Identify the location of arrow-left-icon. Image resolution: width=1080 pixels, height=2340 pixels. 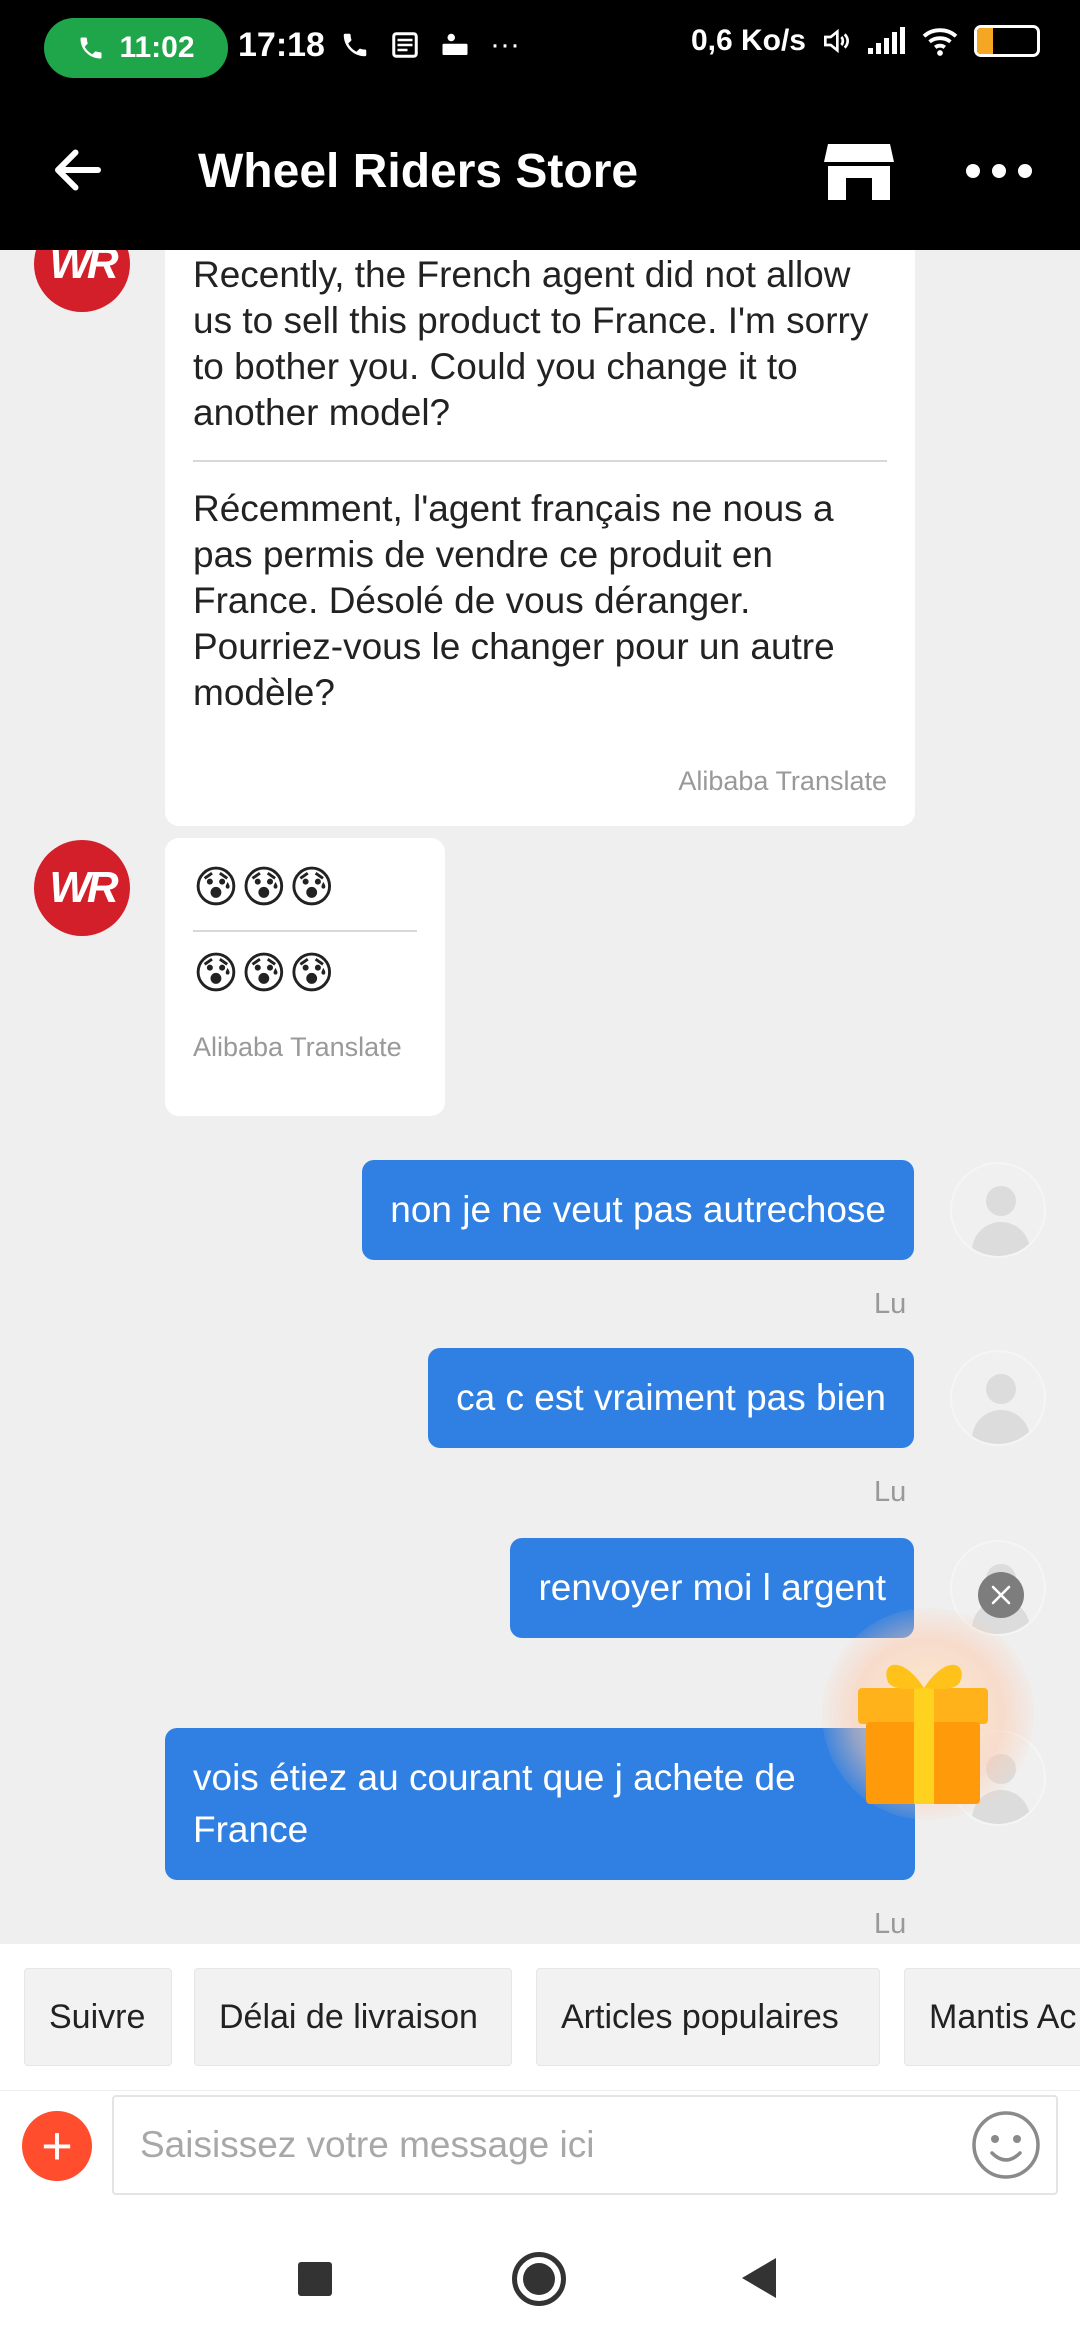
(78, 170).